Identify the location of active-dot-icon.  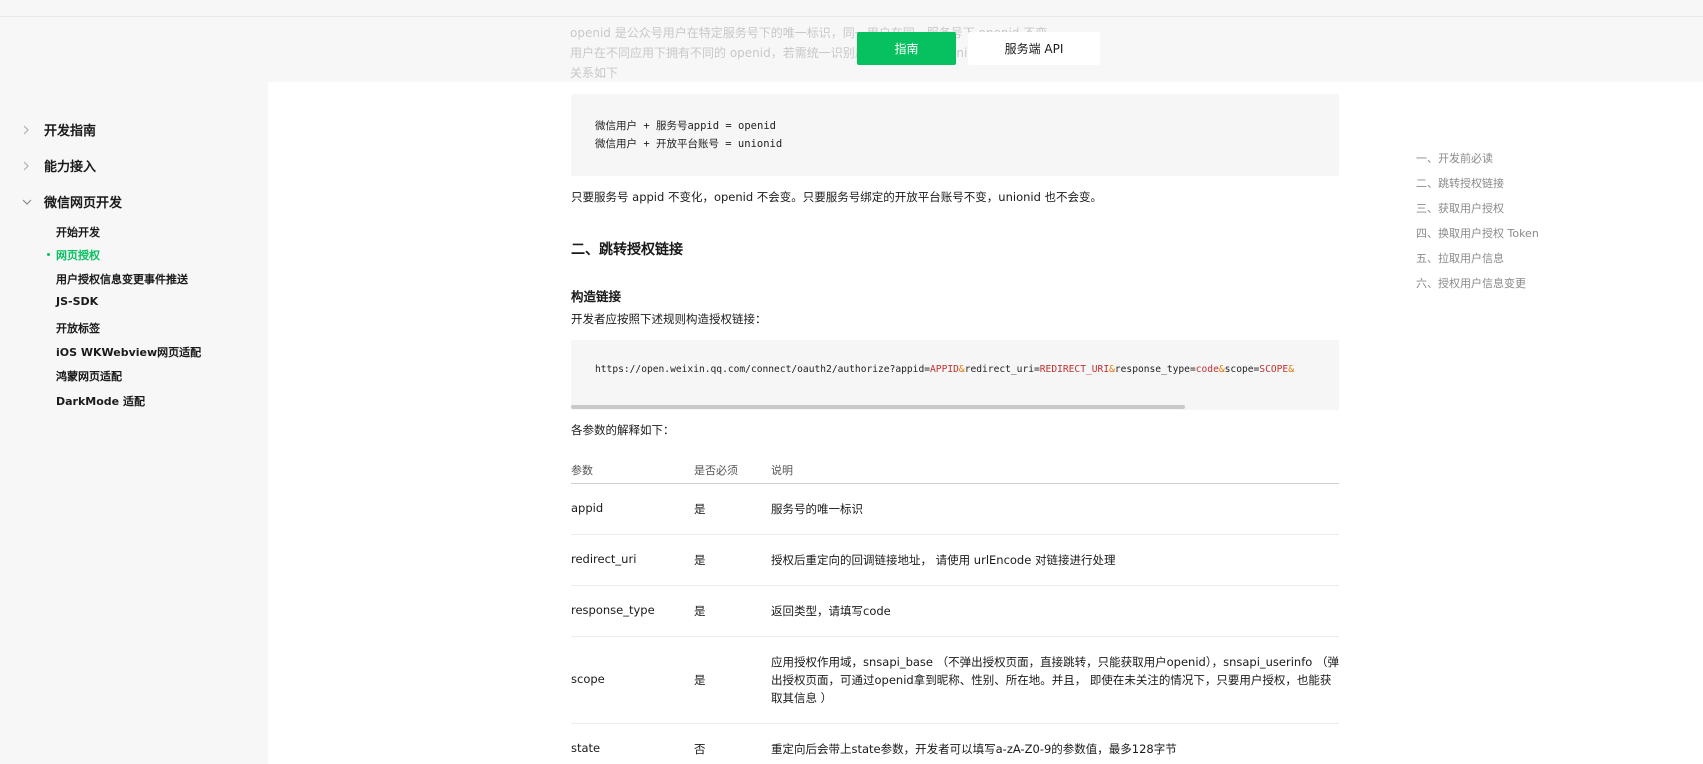
(48, 254).